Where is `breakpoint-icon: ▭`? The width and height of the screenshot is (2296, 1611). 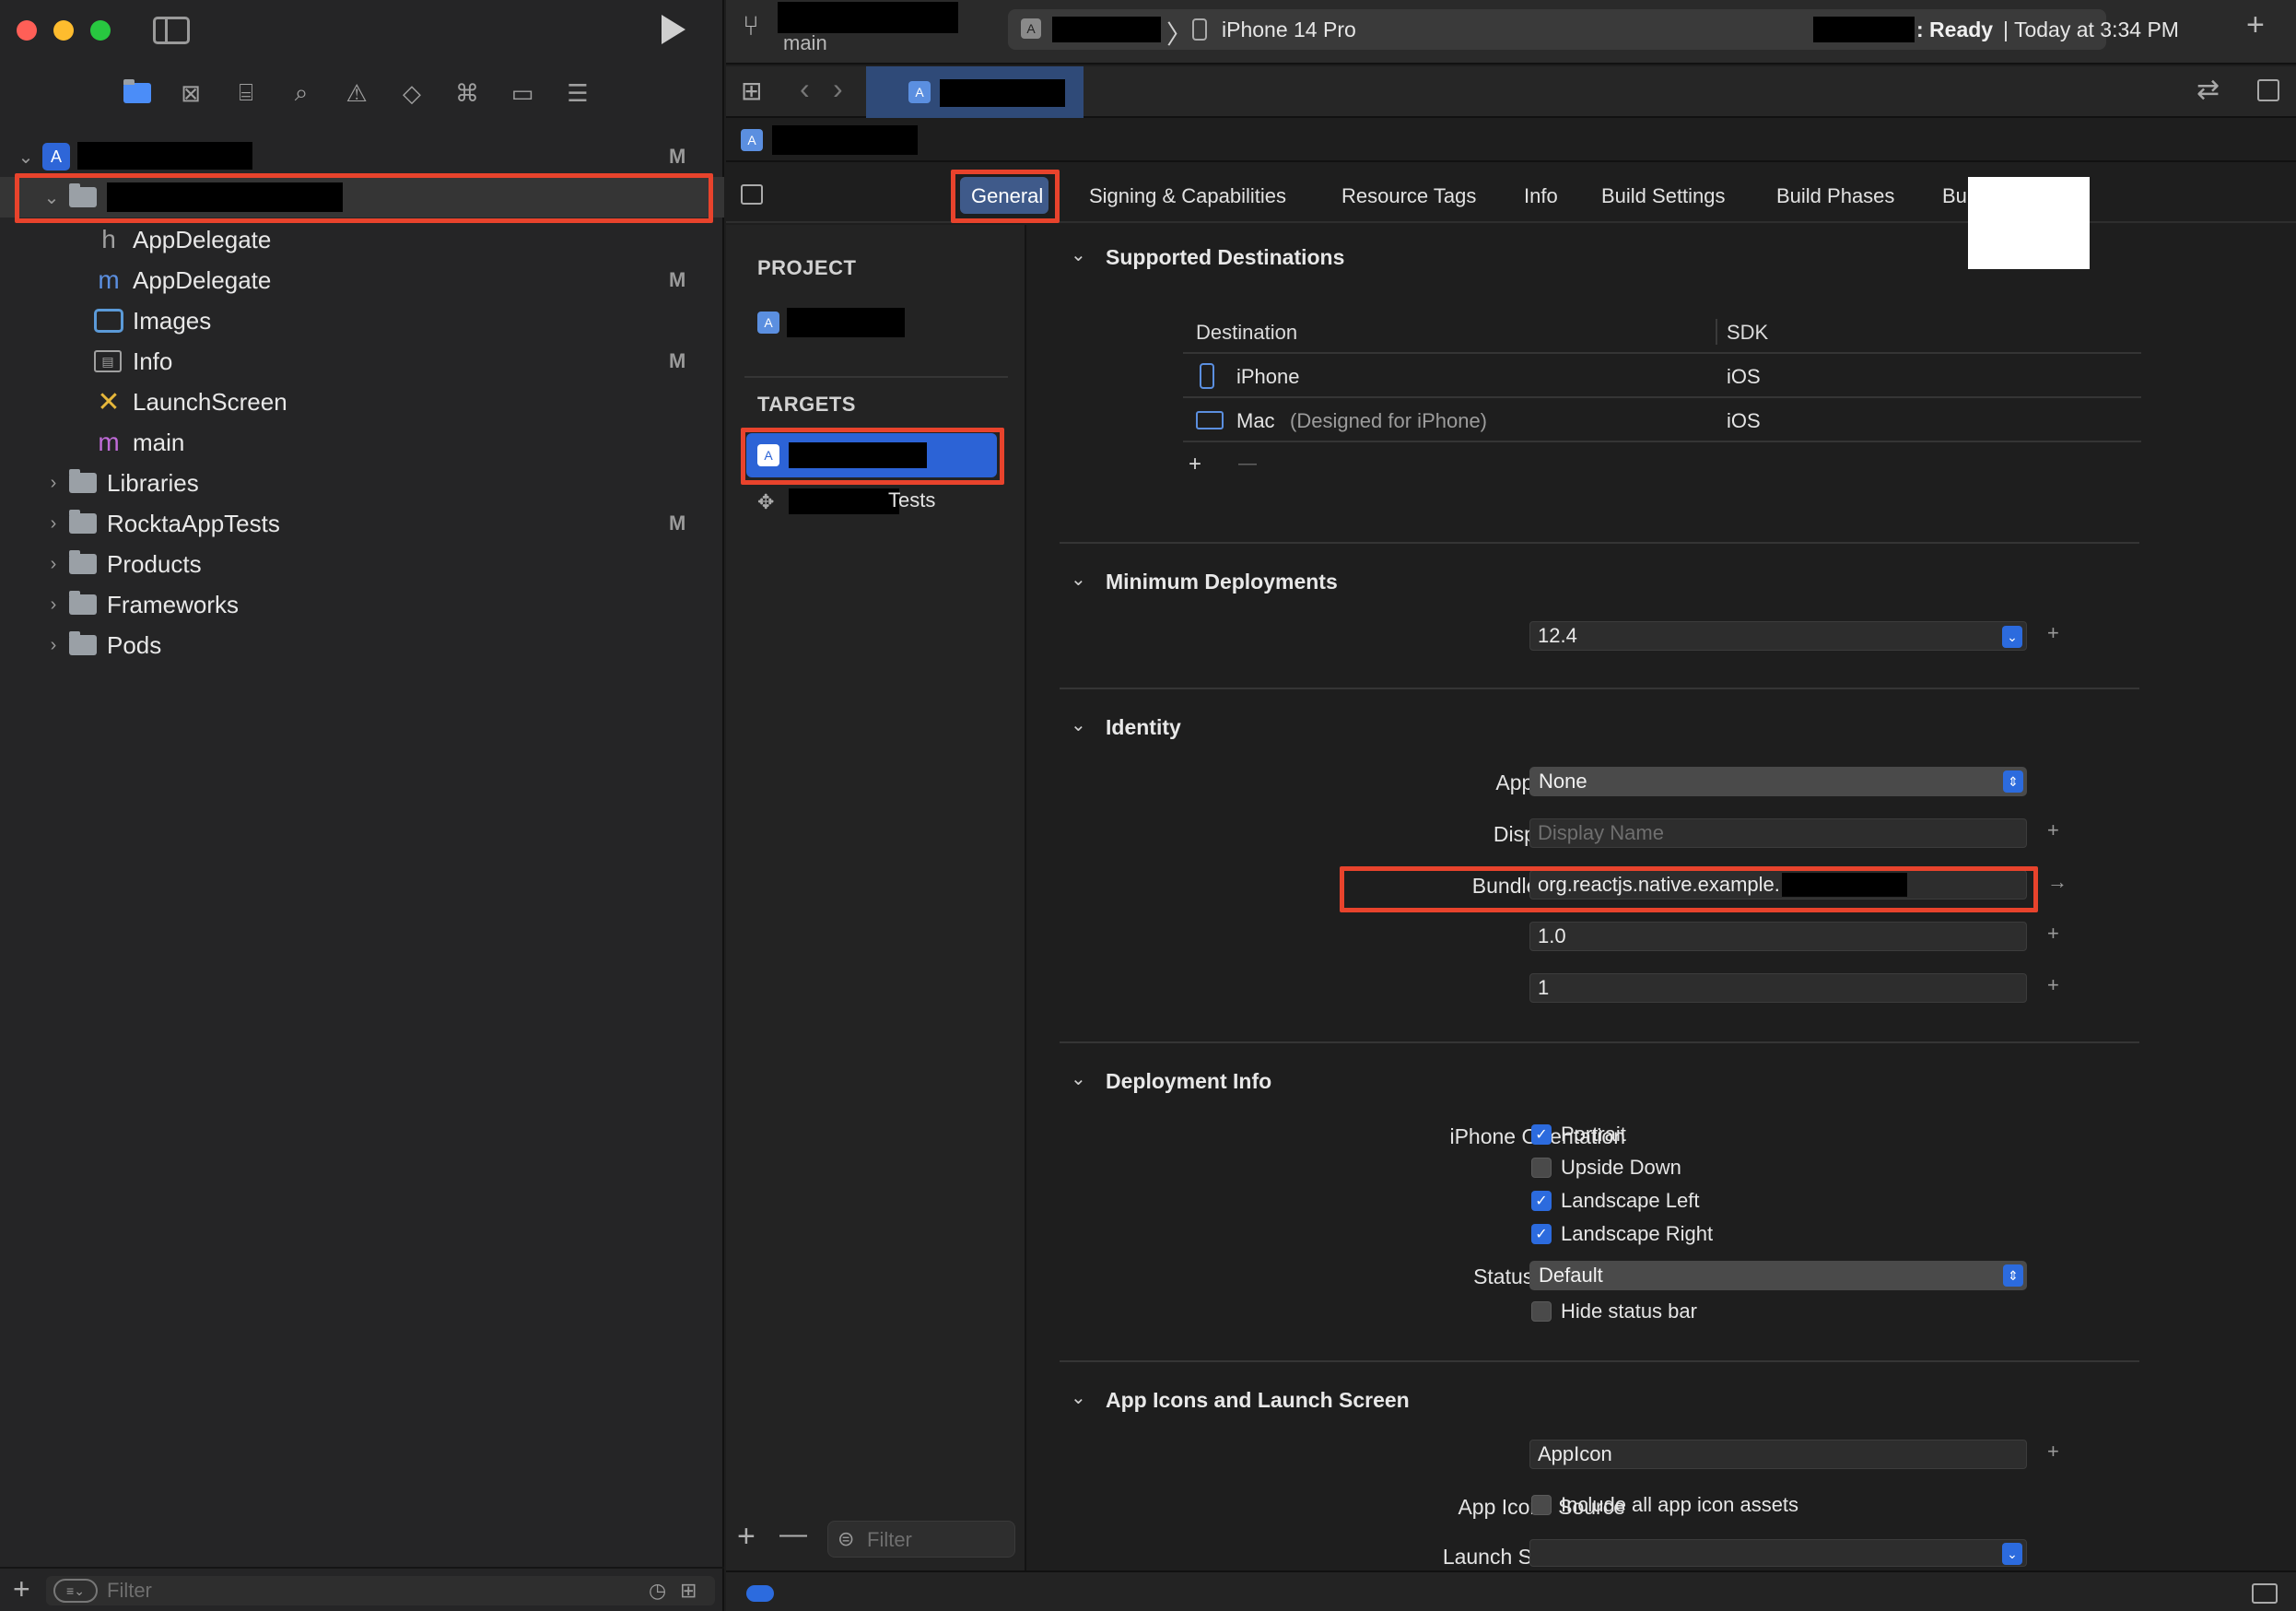 breakpoint-icon: ▭ is located at coordinates (522, 93).